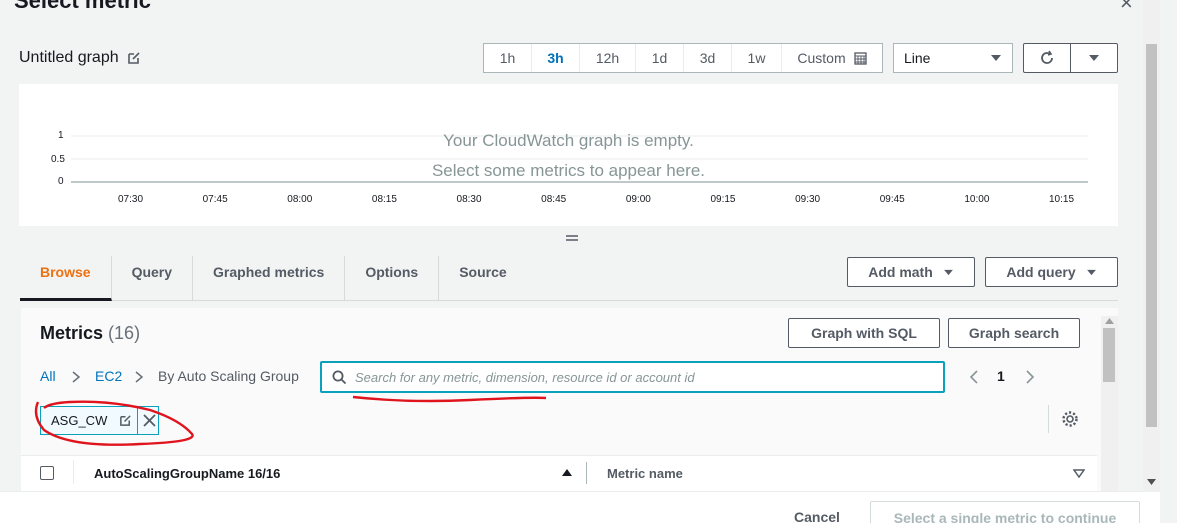  What do you see at coordinates (124, 333) in the screenshot?
I see `metrics-count: (16)` at bounding box center [124, 333].